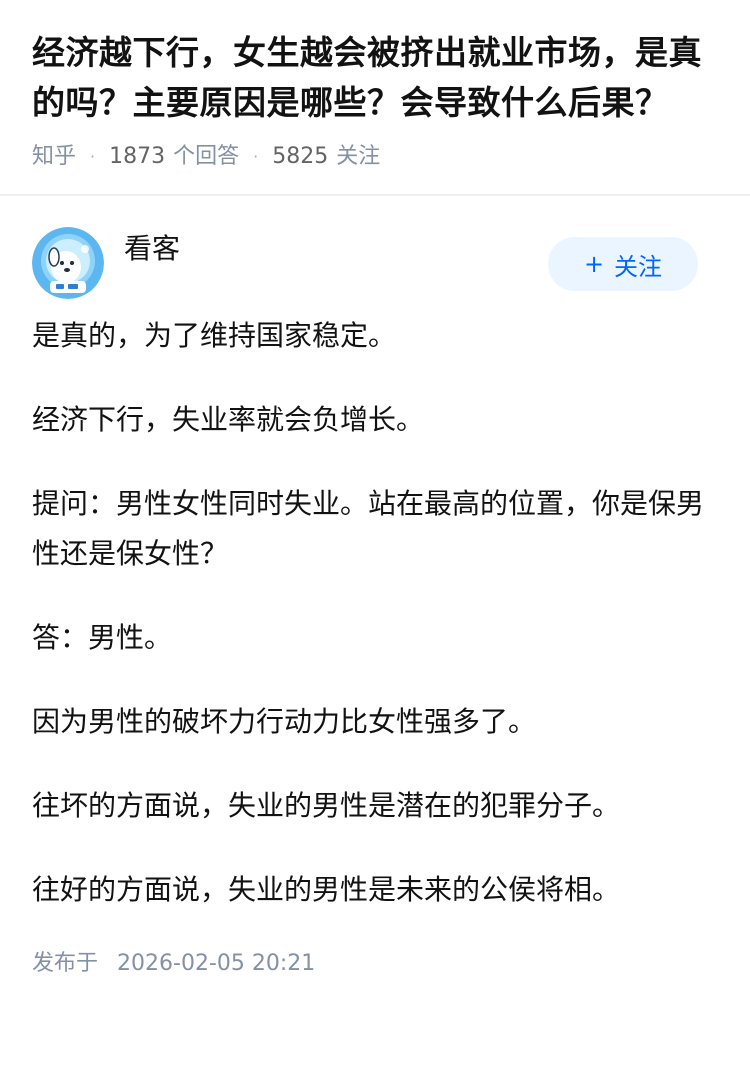  I want to click on author-name: 看客, so click(152, 249).